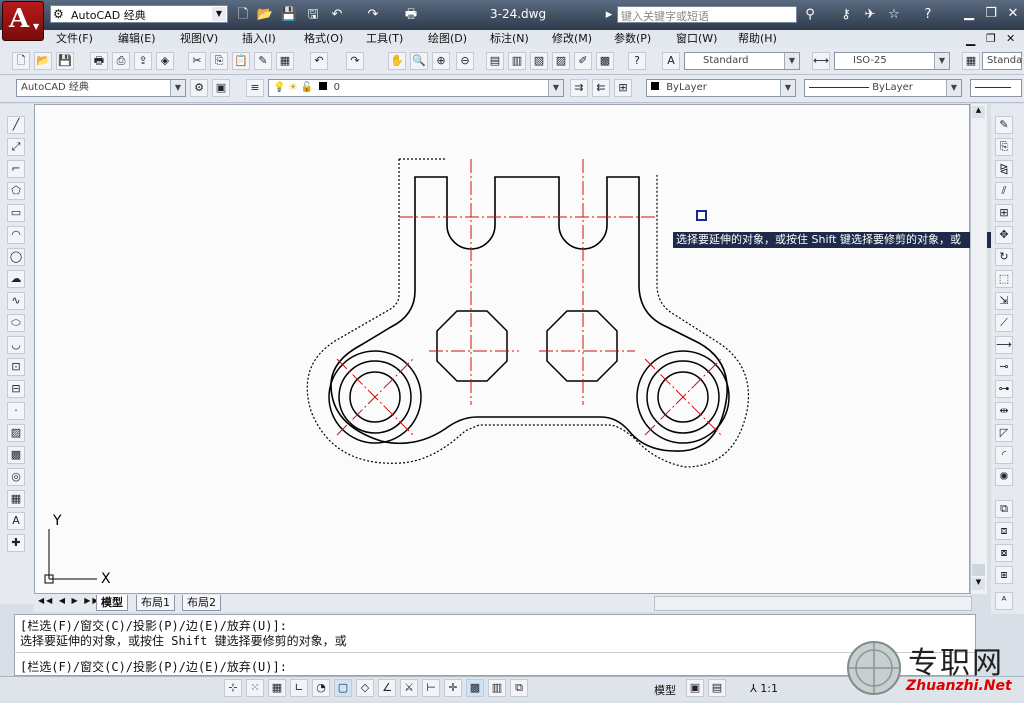 The width and height of the screenshot is (1024, 703). What do you see at coordinates (894, 14) in the screenshot?
I see `star-icon: ☆` at bounding box center [894, 14].